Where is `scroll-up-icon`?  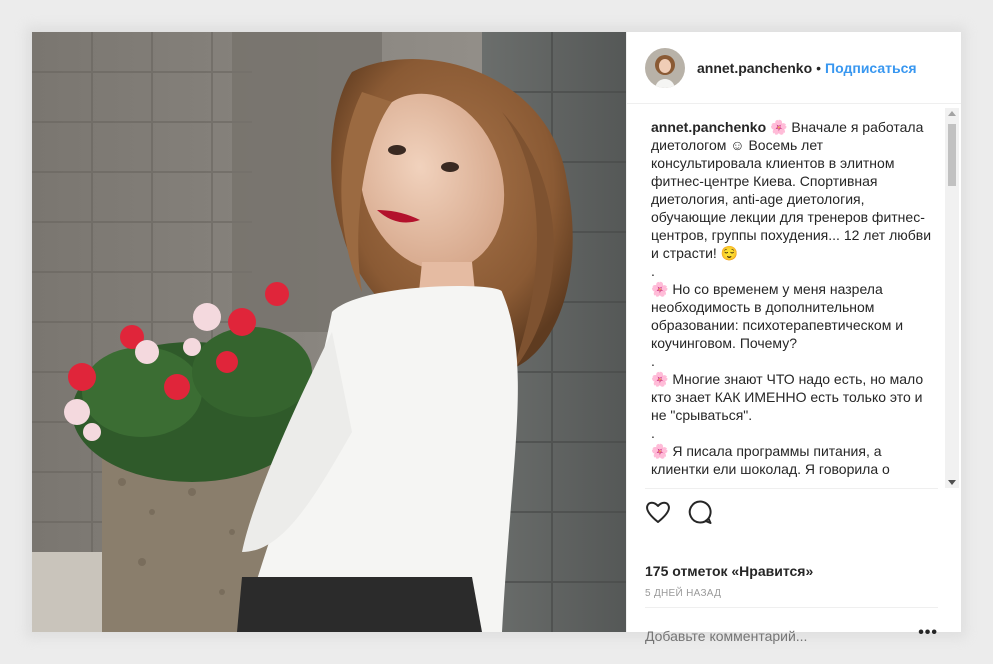 scroll-up-icon is located at coordinates (952, 113).